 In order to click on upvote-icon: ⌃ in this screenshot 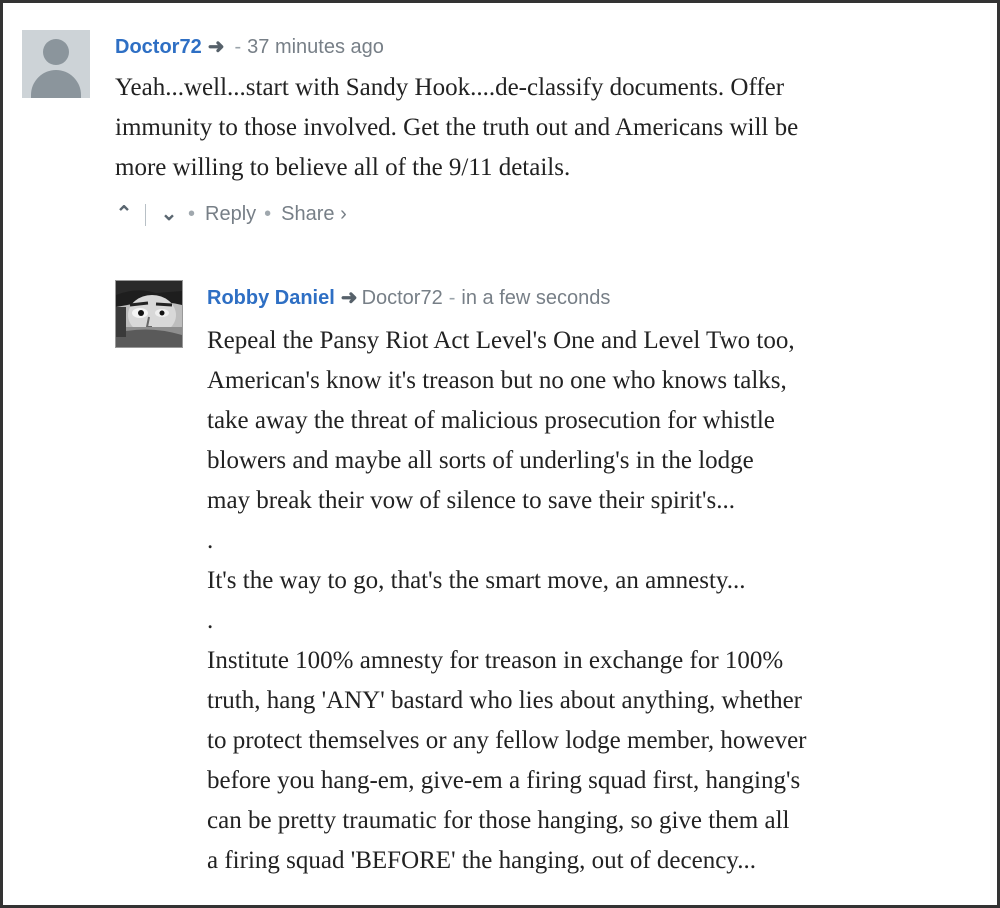, I will do `click(124, 214)`.